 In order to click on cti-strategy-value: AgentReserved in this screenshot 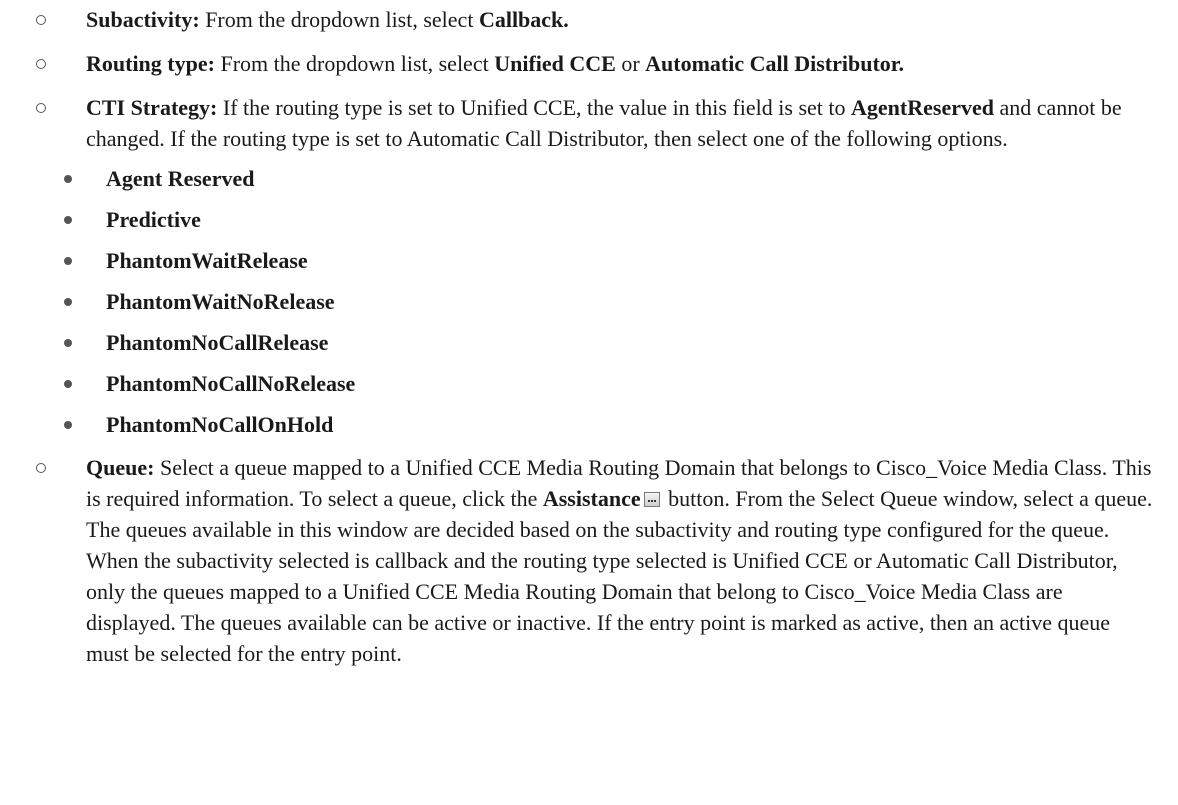, I will do `click(922, 107)`.